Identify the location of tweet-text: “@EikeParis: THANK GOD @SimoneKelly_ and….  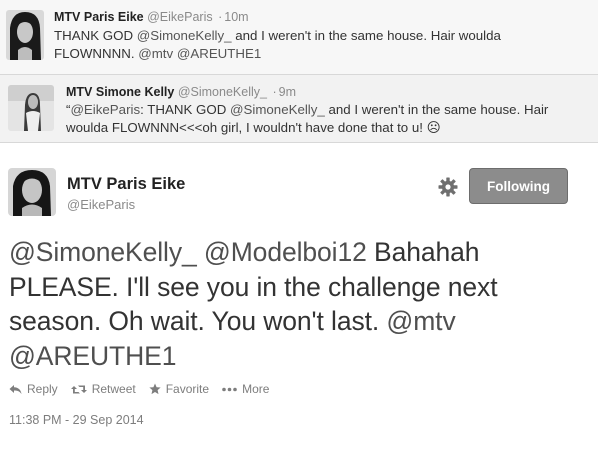
(326, 118).